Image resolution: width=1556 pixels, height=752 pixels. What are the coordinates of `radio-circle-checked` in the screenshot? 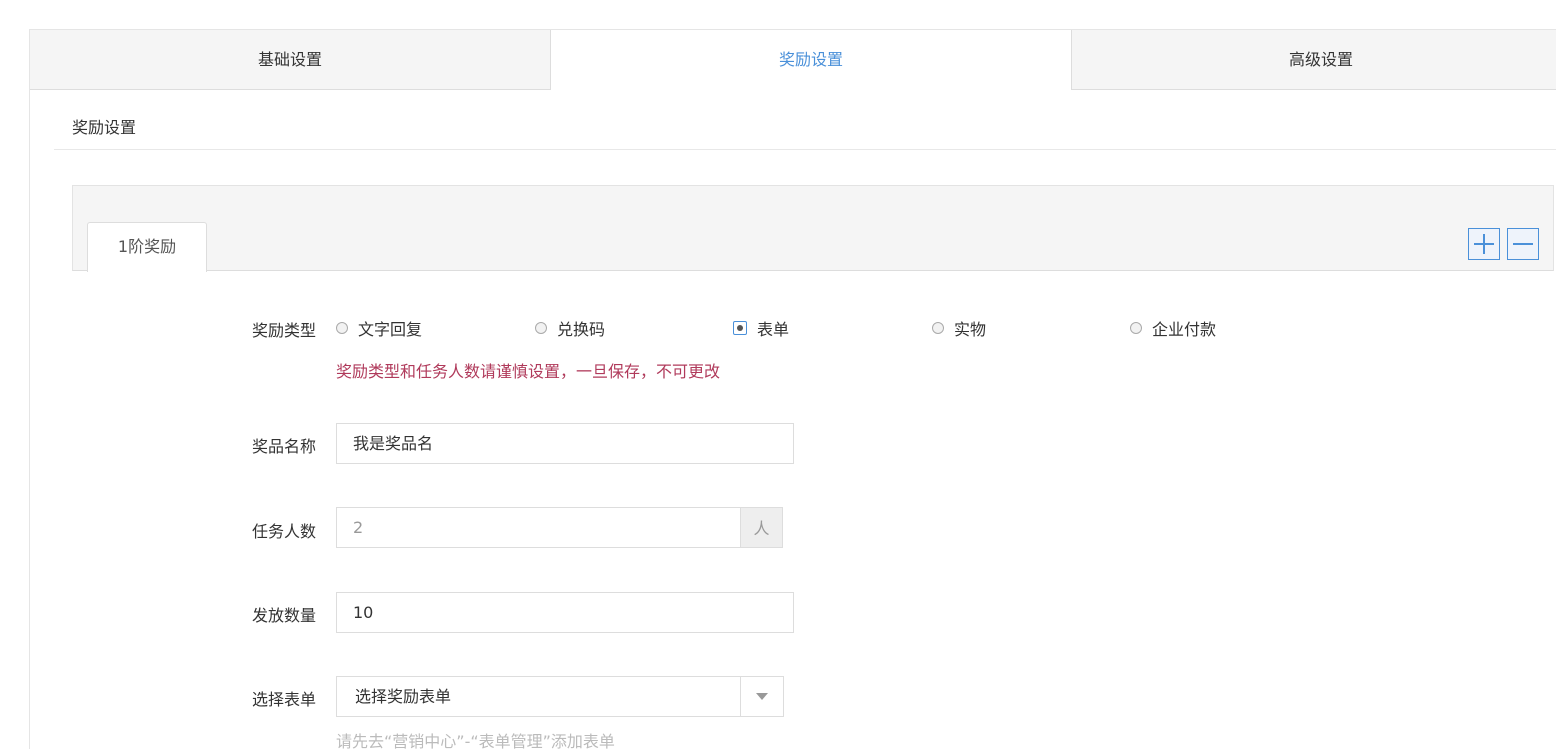 It's located at (740, 328).